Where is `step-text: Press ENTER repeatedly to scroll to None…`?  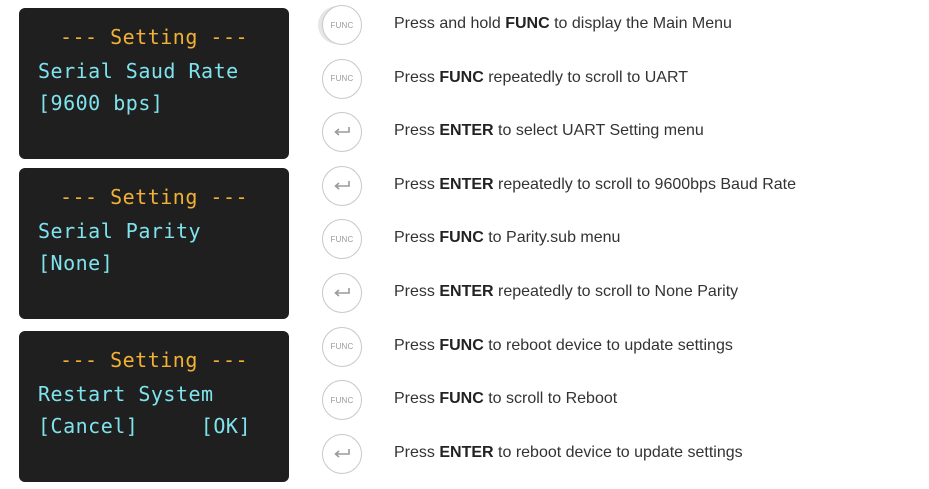
step-text: Press ENTER repeatedly to scroll to None… is located at coordinates (566, 292).